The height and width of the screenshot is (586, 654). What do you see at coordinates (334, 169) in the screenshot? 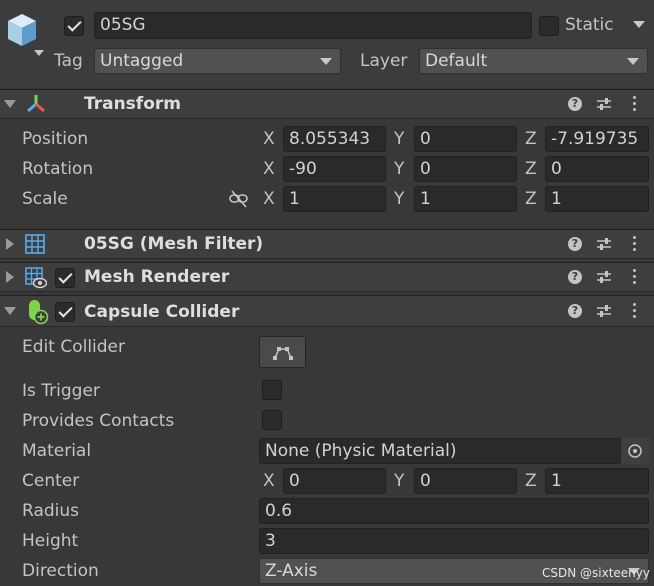
I see `rotation-x-field: -90` at bounding box center [334, 169].